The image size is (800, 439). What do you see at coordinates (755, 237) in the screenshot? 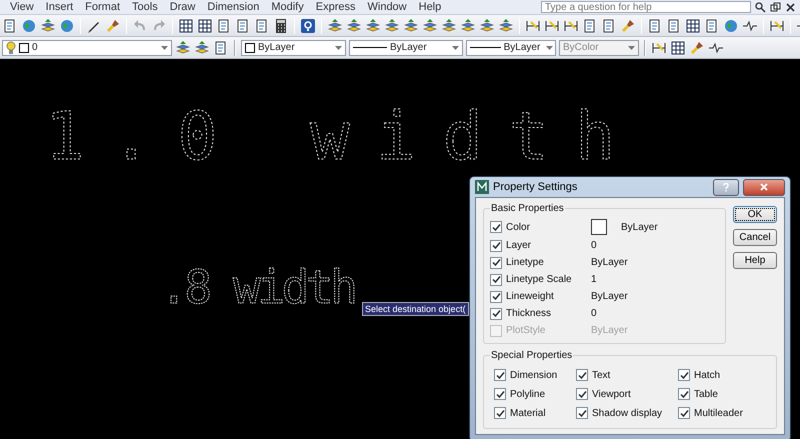
I see `dialog-button: Cancel` at bounding box center [755, 237].